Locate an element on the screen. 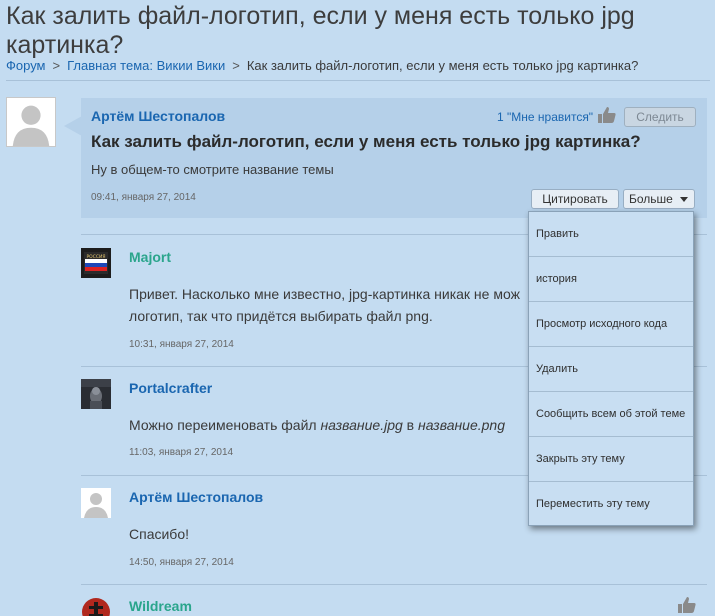  op-bubble-arrow is located at coordinates (73, 126).